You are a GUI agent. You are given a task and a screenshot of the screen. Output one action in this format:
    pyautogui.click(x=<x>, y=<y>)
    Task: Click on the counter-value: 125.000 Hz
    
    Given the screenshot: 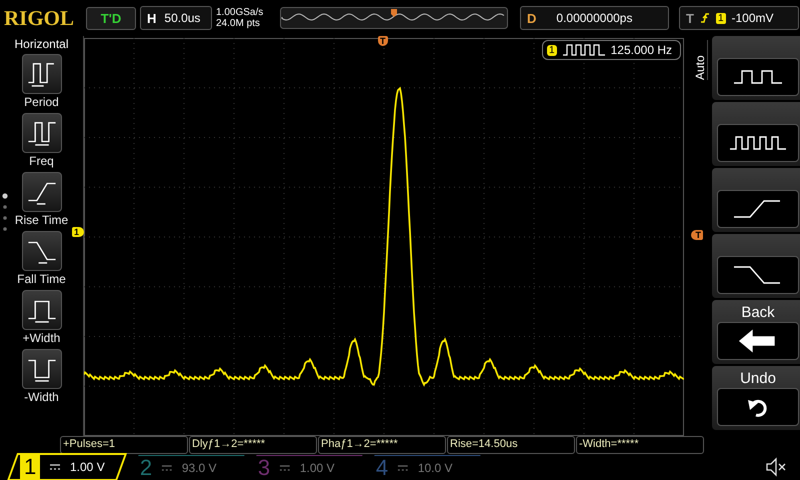 What is the action you would take?
    pyautogui.click(x=641, y=50)
    